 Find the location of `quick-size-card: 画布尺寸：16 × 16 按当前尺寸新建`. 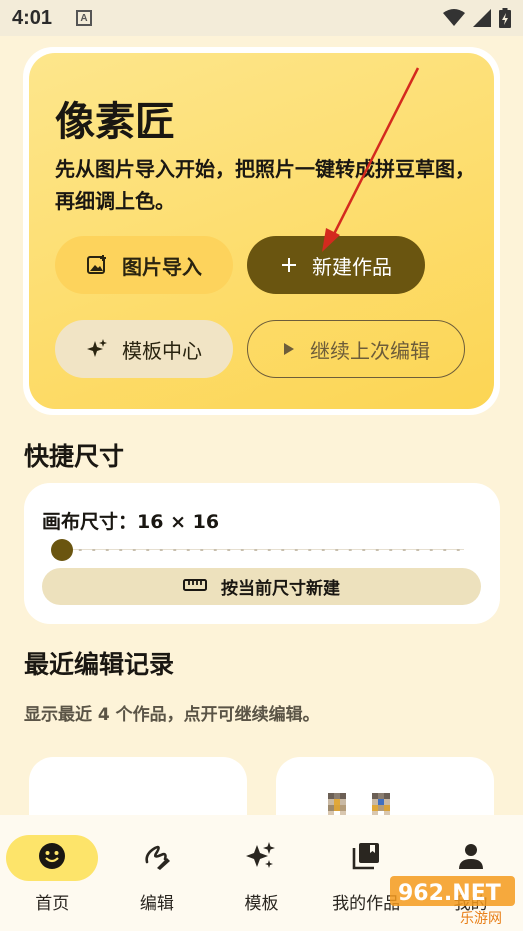

quick-size-card: 画布尺寸：16 × 16 按当前尺寸新建 is located at coordinates (262, 553).